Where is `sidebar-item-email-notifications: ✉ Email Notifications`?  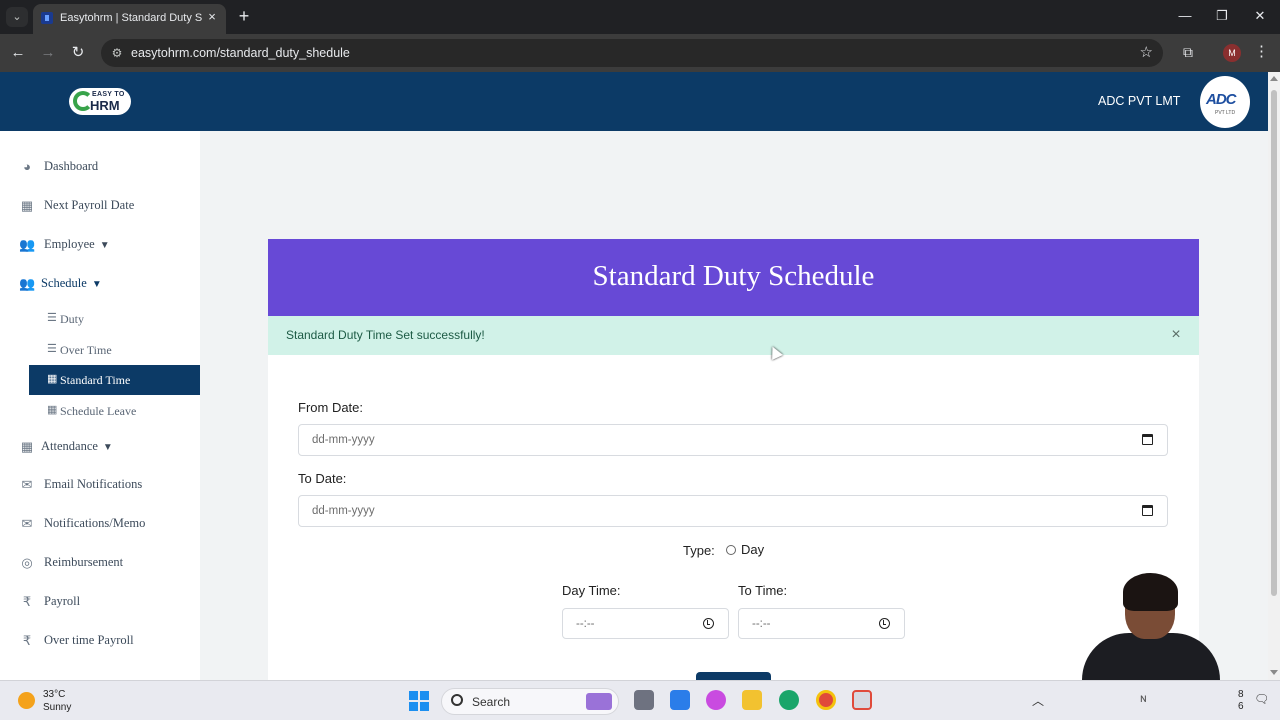 sidebar-item-email-notifications: ✉ Email Notifications is located at coordinates (100, 485).